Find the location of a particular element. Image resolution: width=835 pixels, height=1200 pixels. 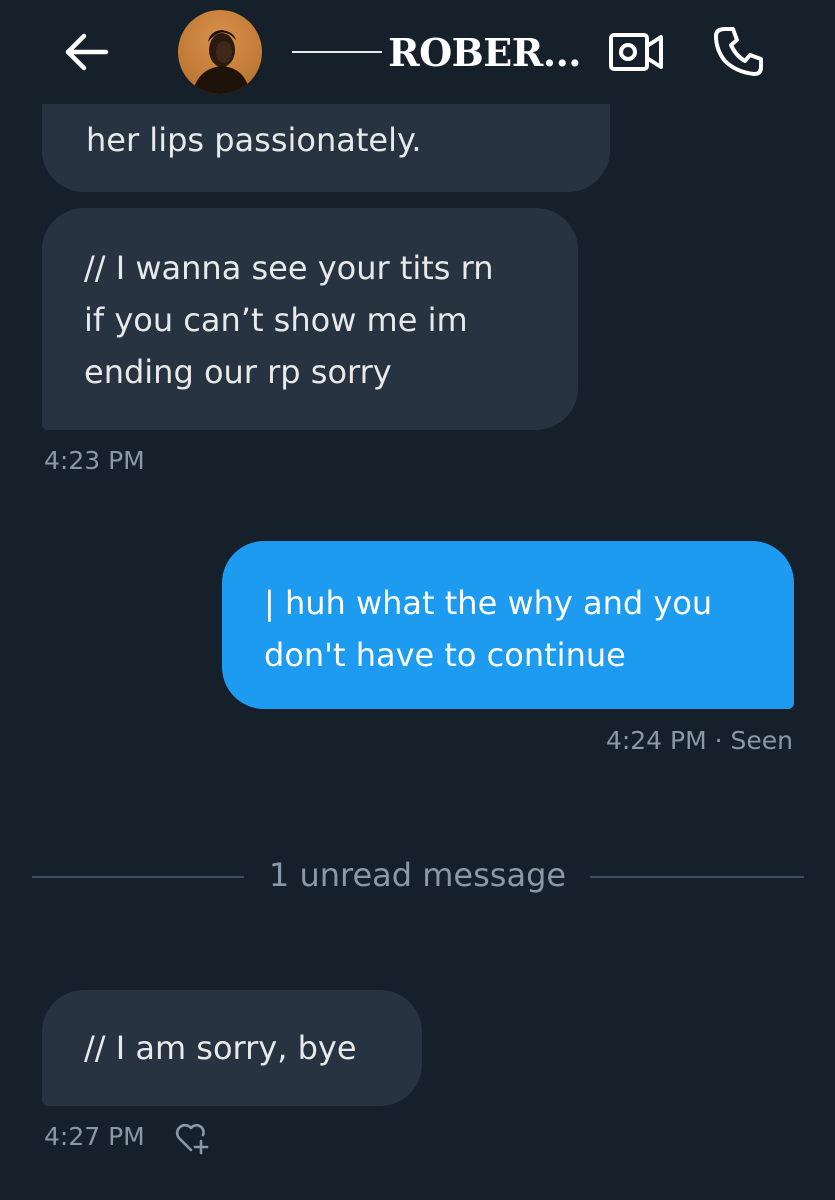

video-call-button is located at coordinates (636, 52).